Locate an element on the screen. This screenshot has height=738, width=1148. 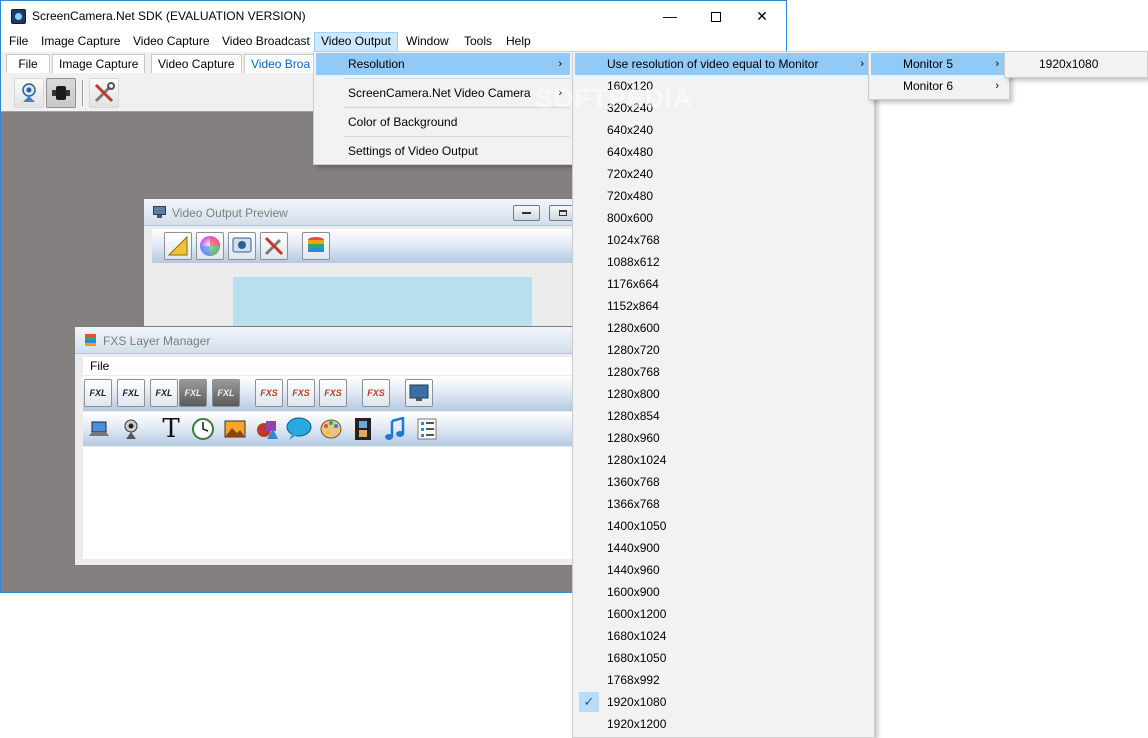
video-camera-button is located at coordinates (61, 93).